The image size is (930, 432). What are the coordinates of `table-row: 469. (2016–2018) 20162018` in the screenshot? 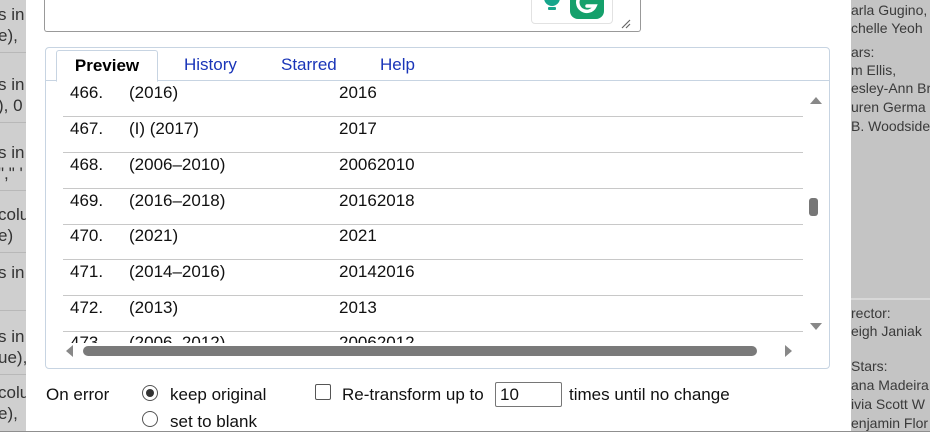 It's located at (433, 207).